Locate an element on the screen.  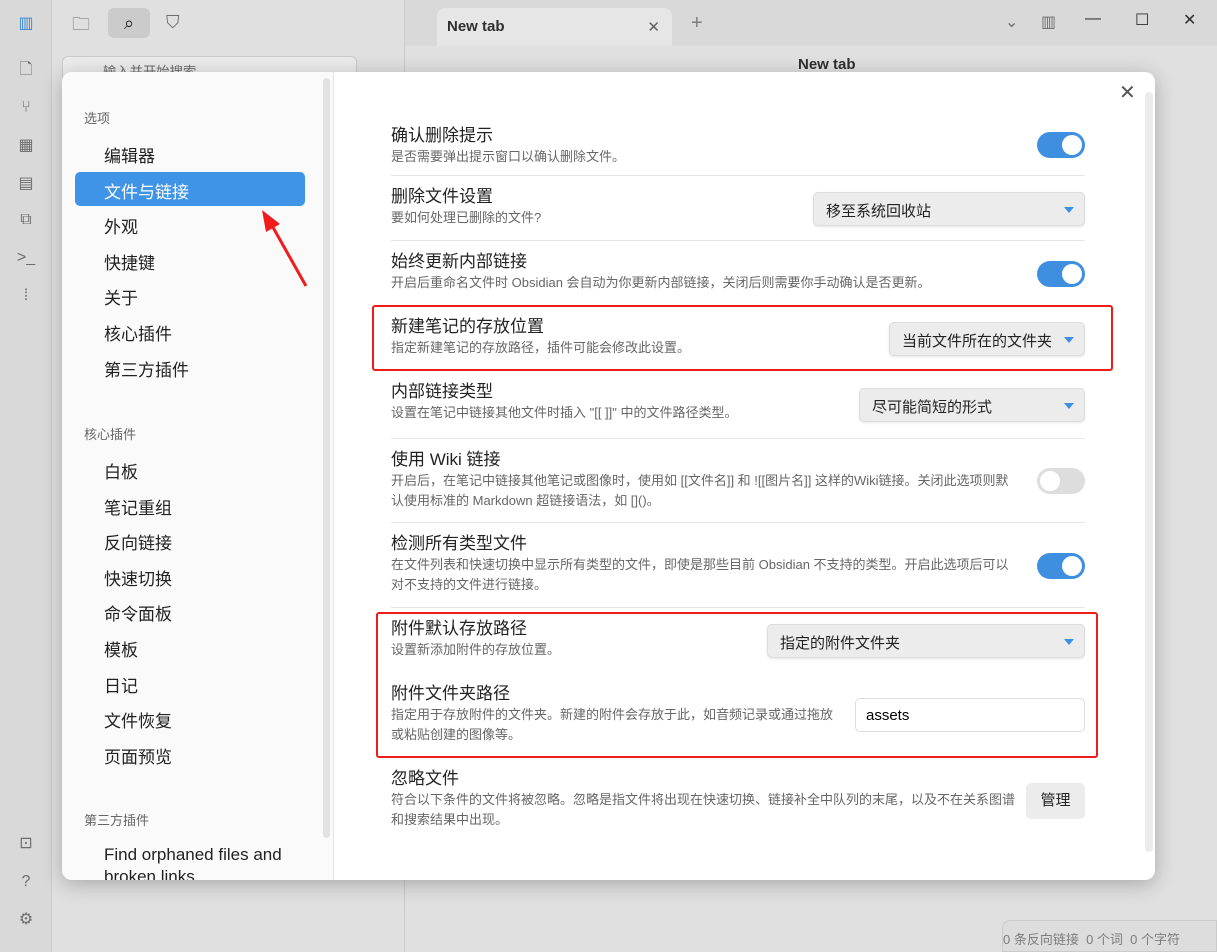
dropdown-value: 尽可能简短的形式 is located at coordinates (932, 407).